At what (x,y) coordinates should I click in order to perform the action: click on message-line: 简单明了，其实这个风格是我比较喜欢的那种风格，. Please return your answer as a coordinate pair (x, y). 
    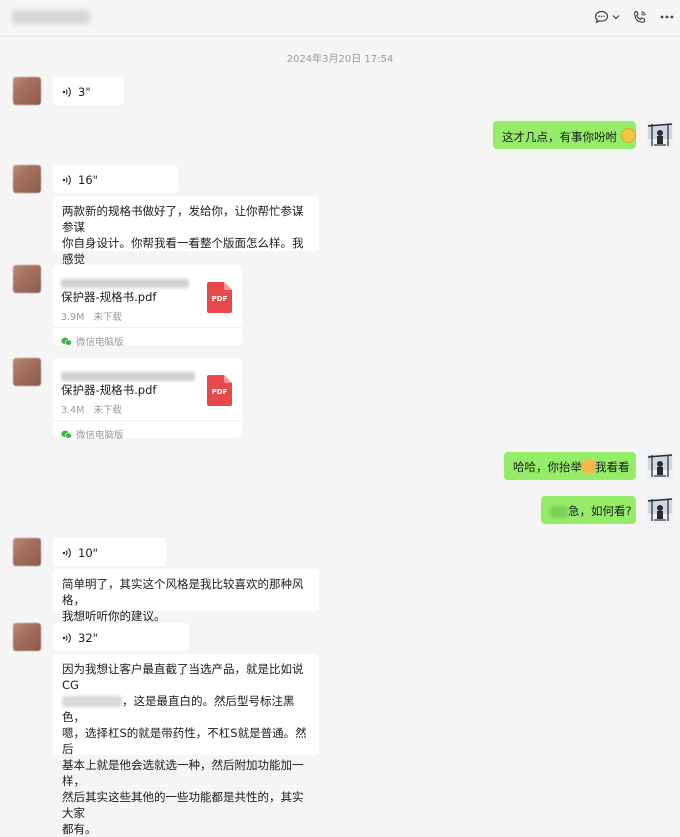
    Looking at the image, I should click on (183, 592).